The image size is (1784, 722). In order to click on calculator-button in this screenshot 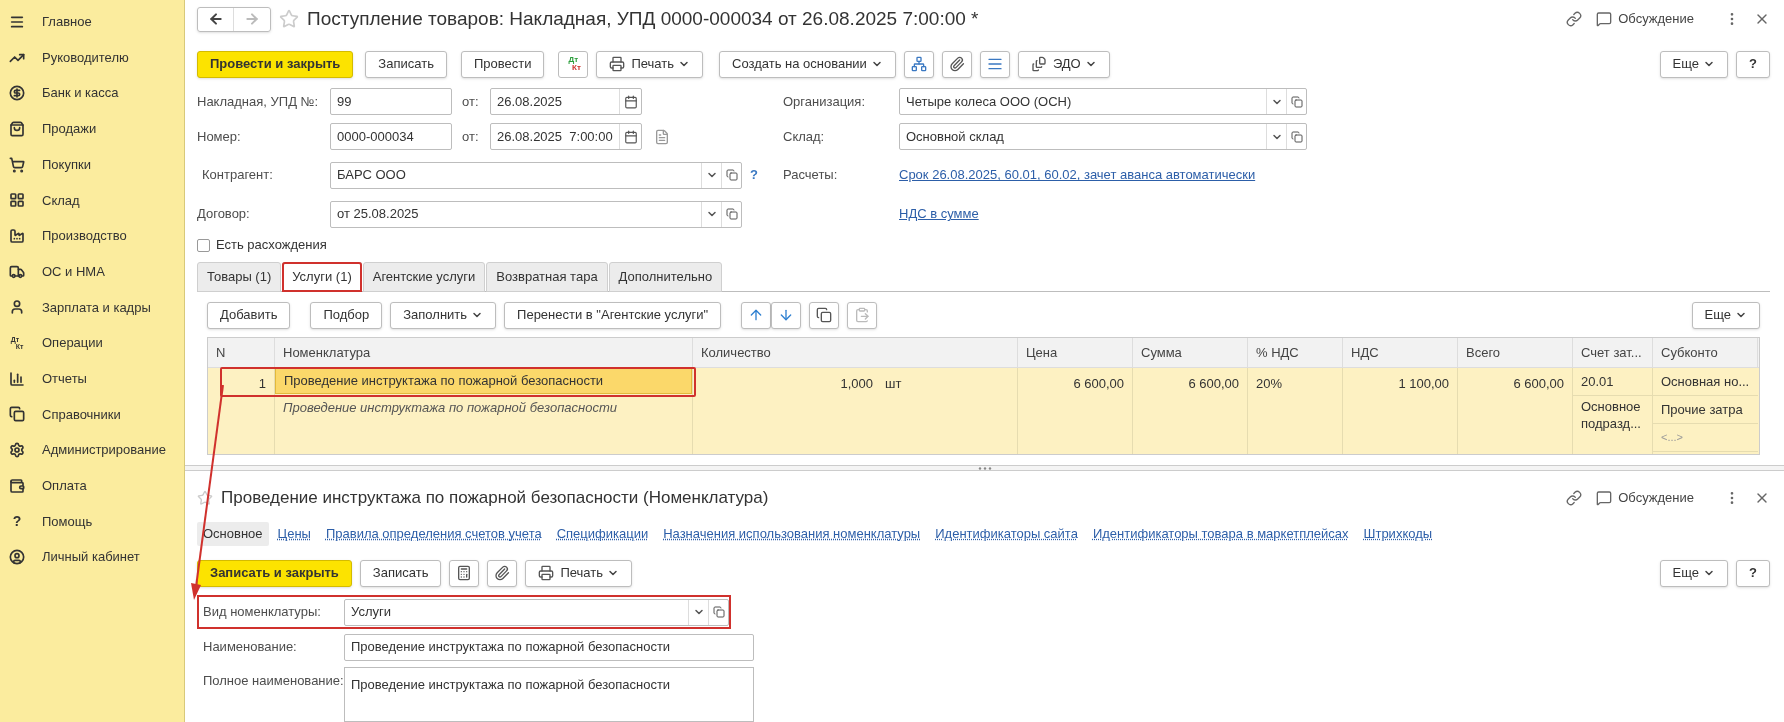, I will do `click(464, 573)`.